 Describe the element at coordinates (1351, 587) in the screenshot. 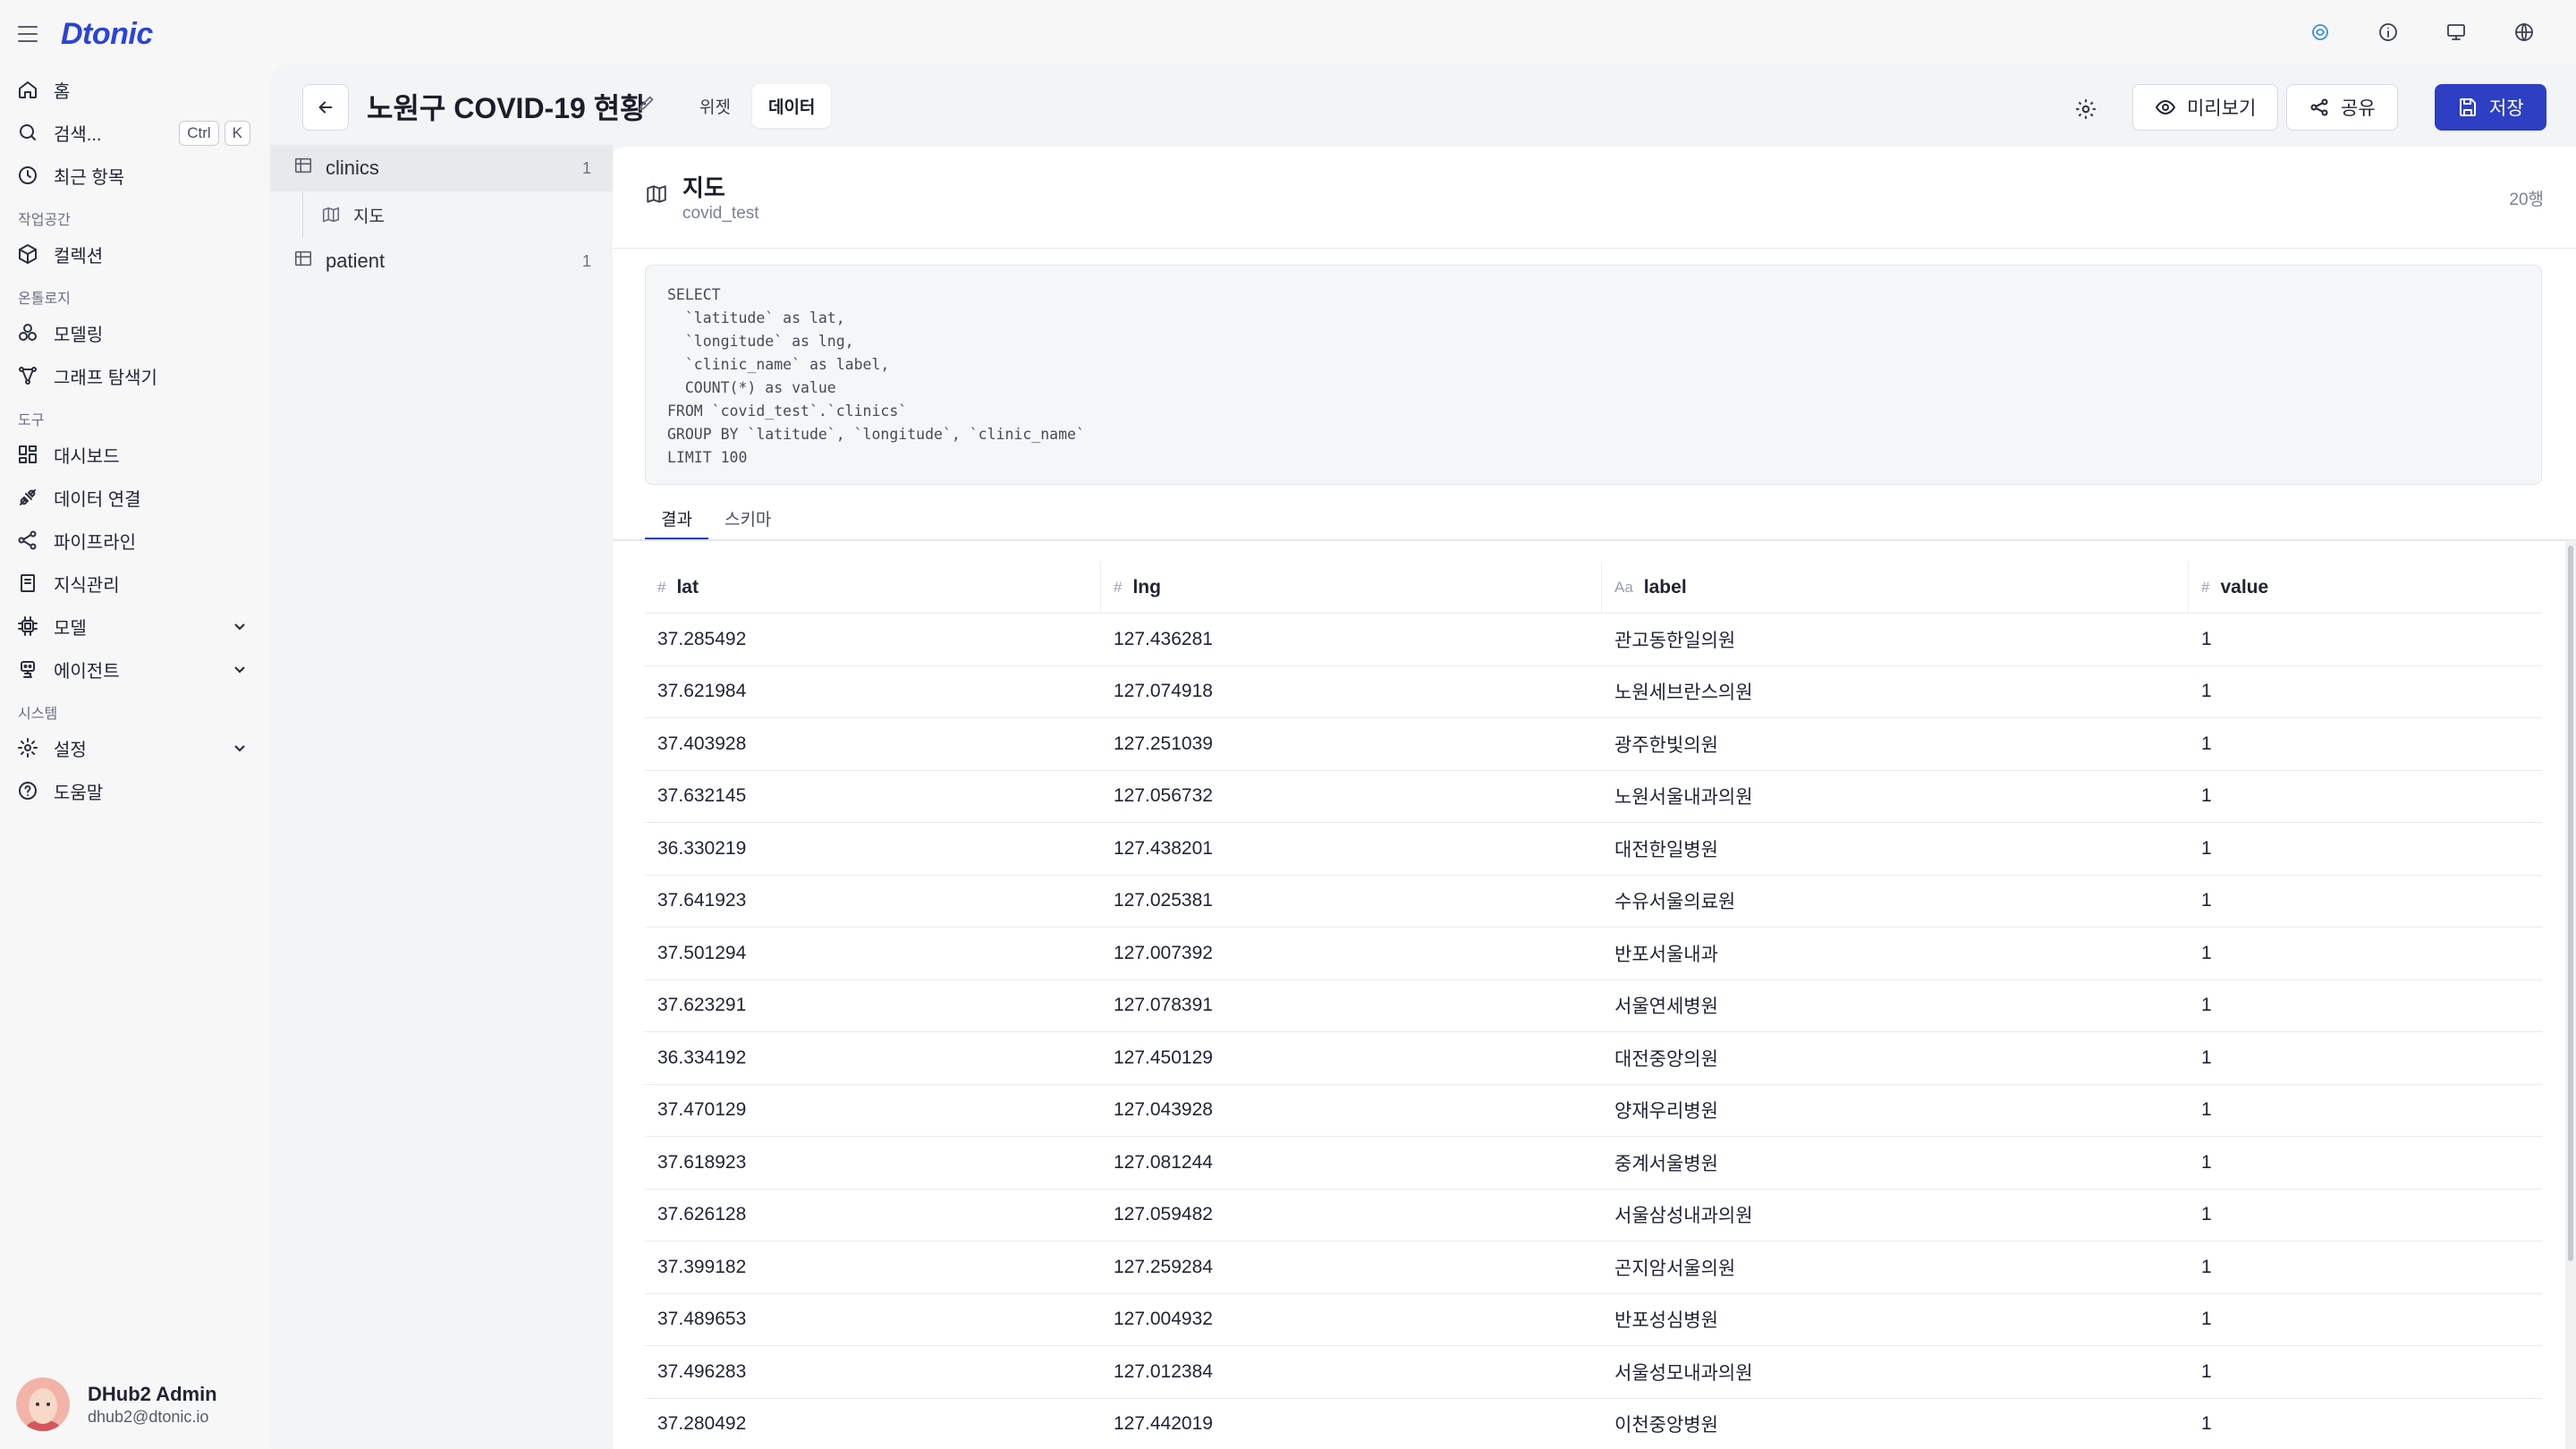

I see `column-header-lng: # lng` at that location.